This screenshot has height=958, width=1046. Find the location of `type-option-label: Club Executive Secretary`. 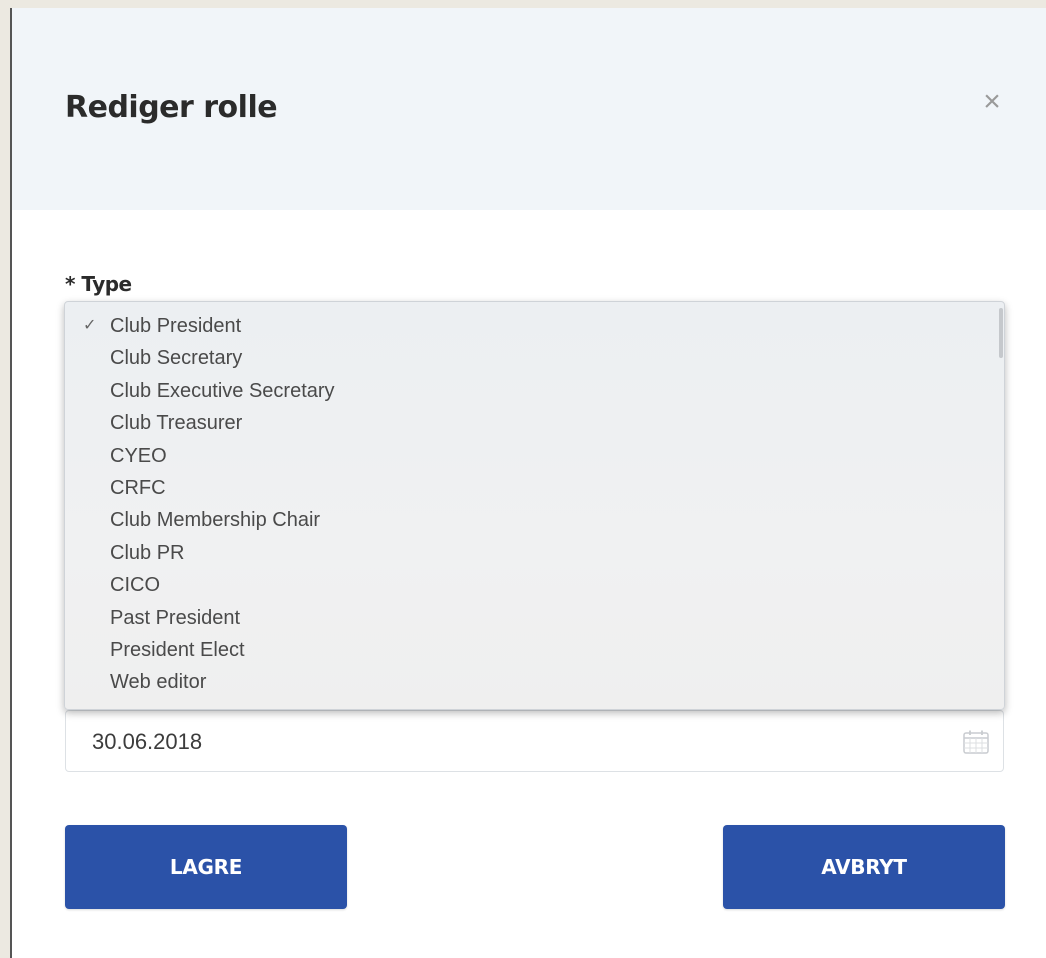

type-option-label: Club Executive Secretary is located at coordinates (222, 390).